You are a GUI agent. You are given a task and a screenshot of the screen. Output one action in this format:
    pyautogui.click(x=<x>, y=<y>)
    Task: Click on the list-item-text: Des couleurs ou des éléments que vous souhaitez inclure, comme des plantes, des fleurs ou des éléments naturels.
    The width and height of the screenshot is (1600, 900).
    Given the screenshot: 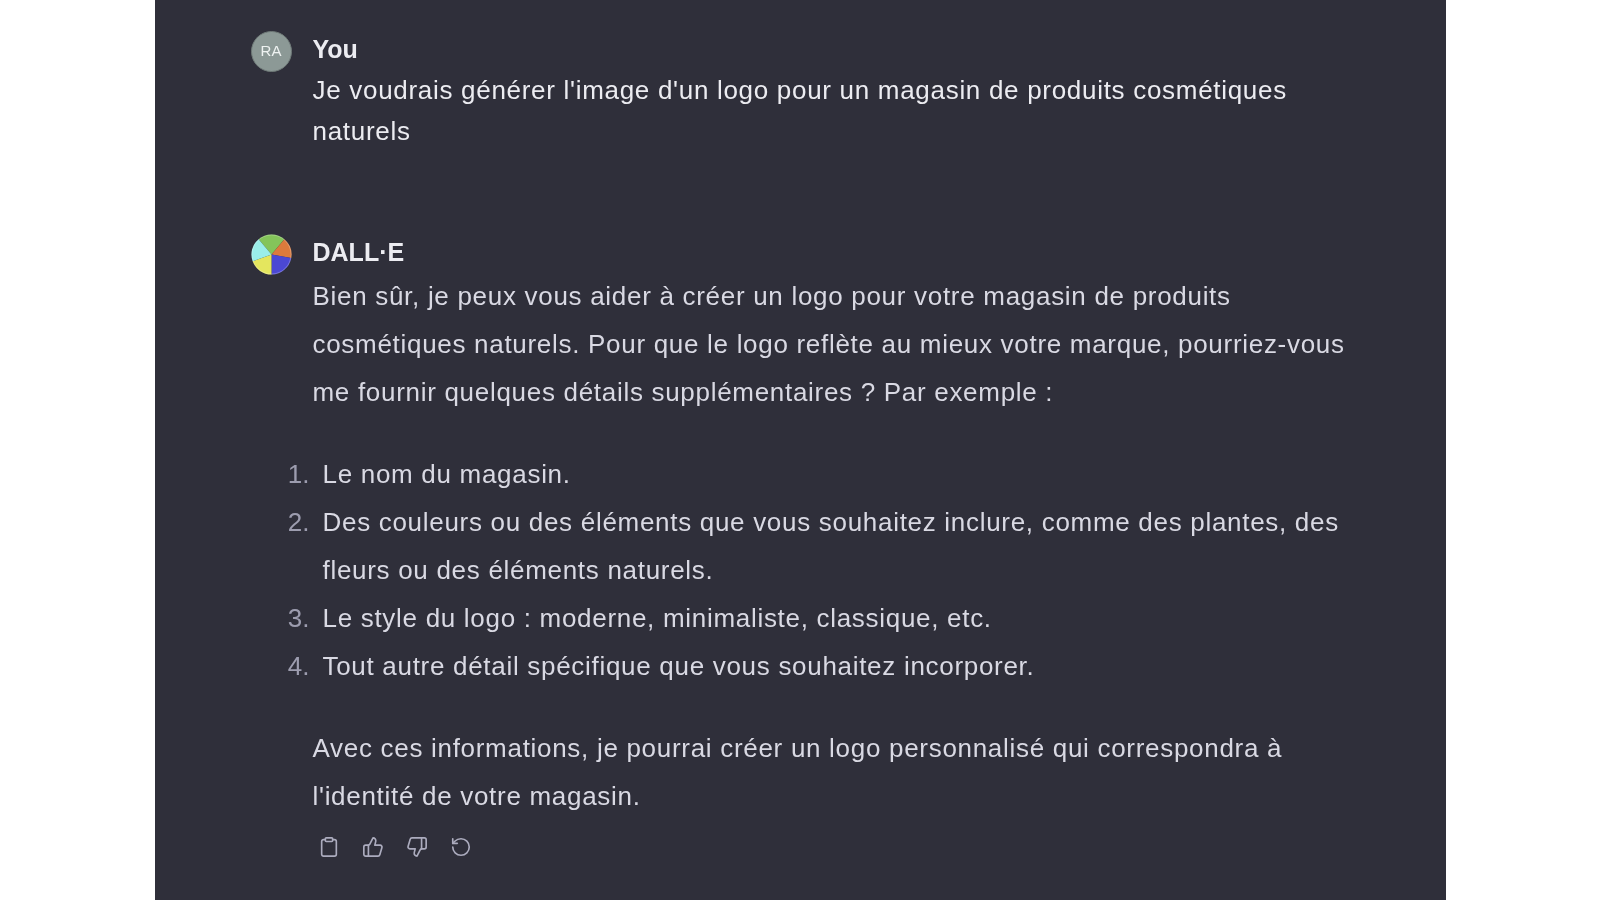 What is the action you would take?
    pyautogui.click(x=831, y=546)
    